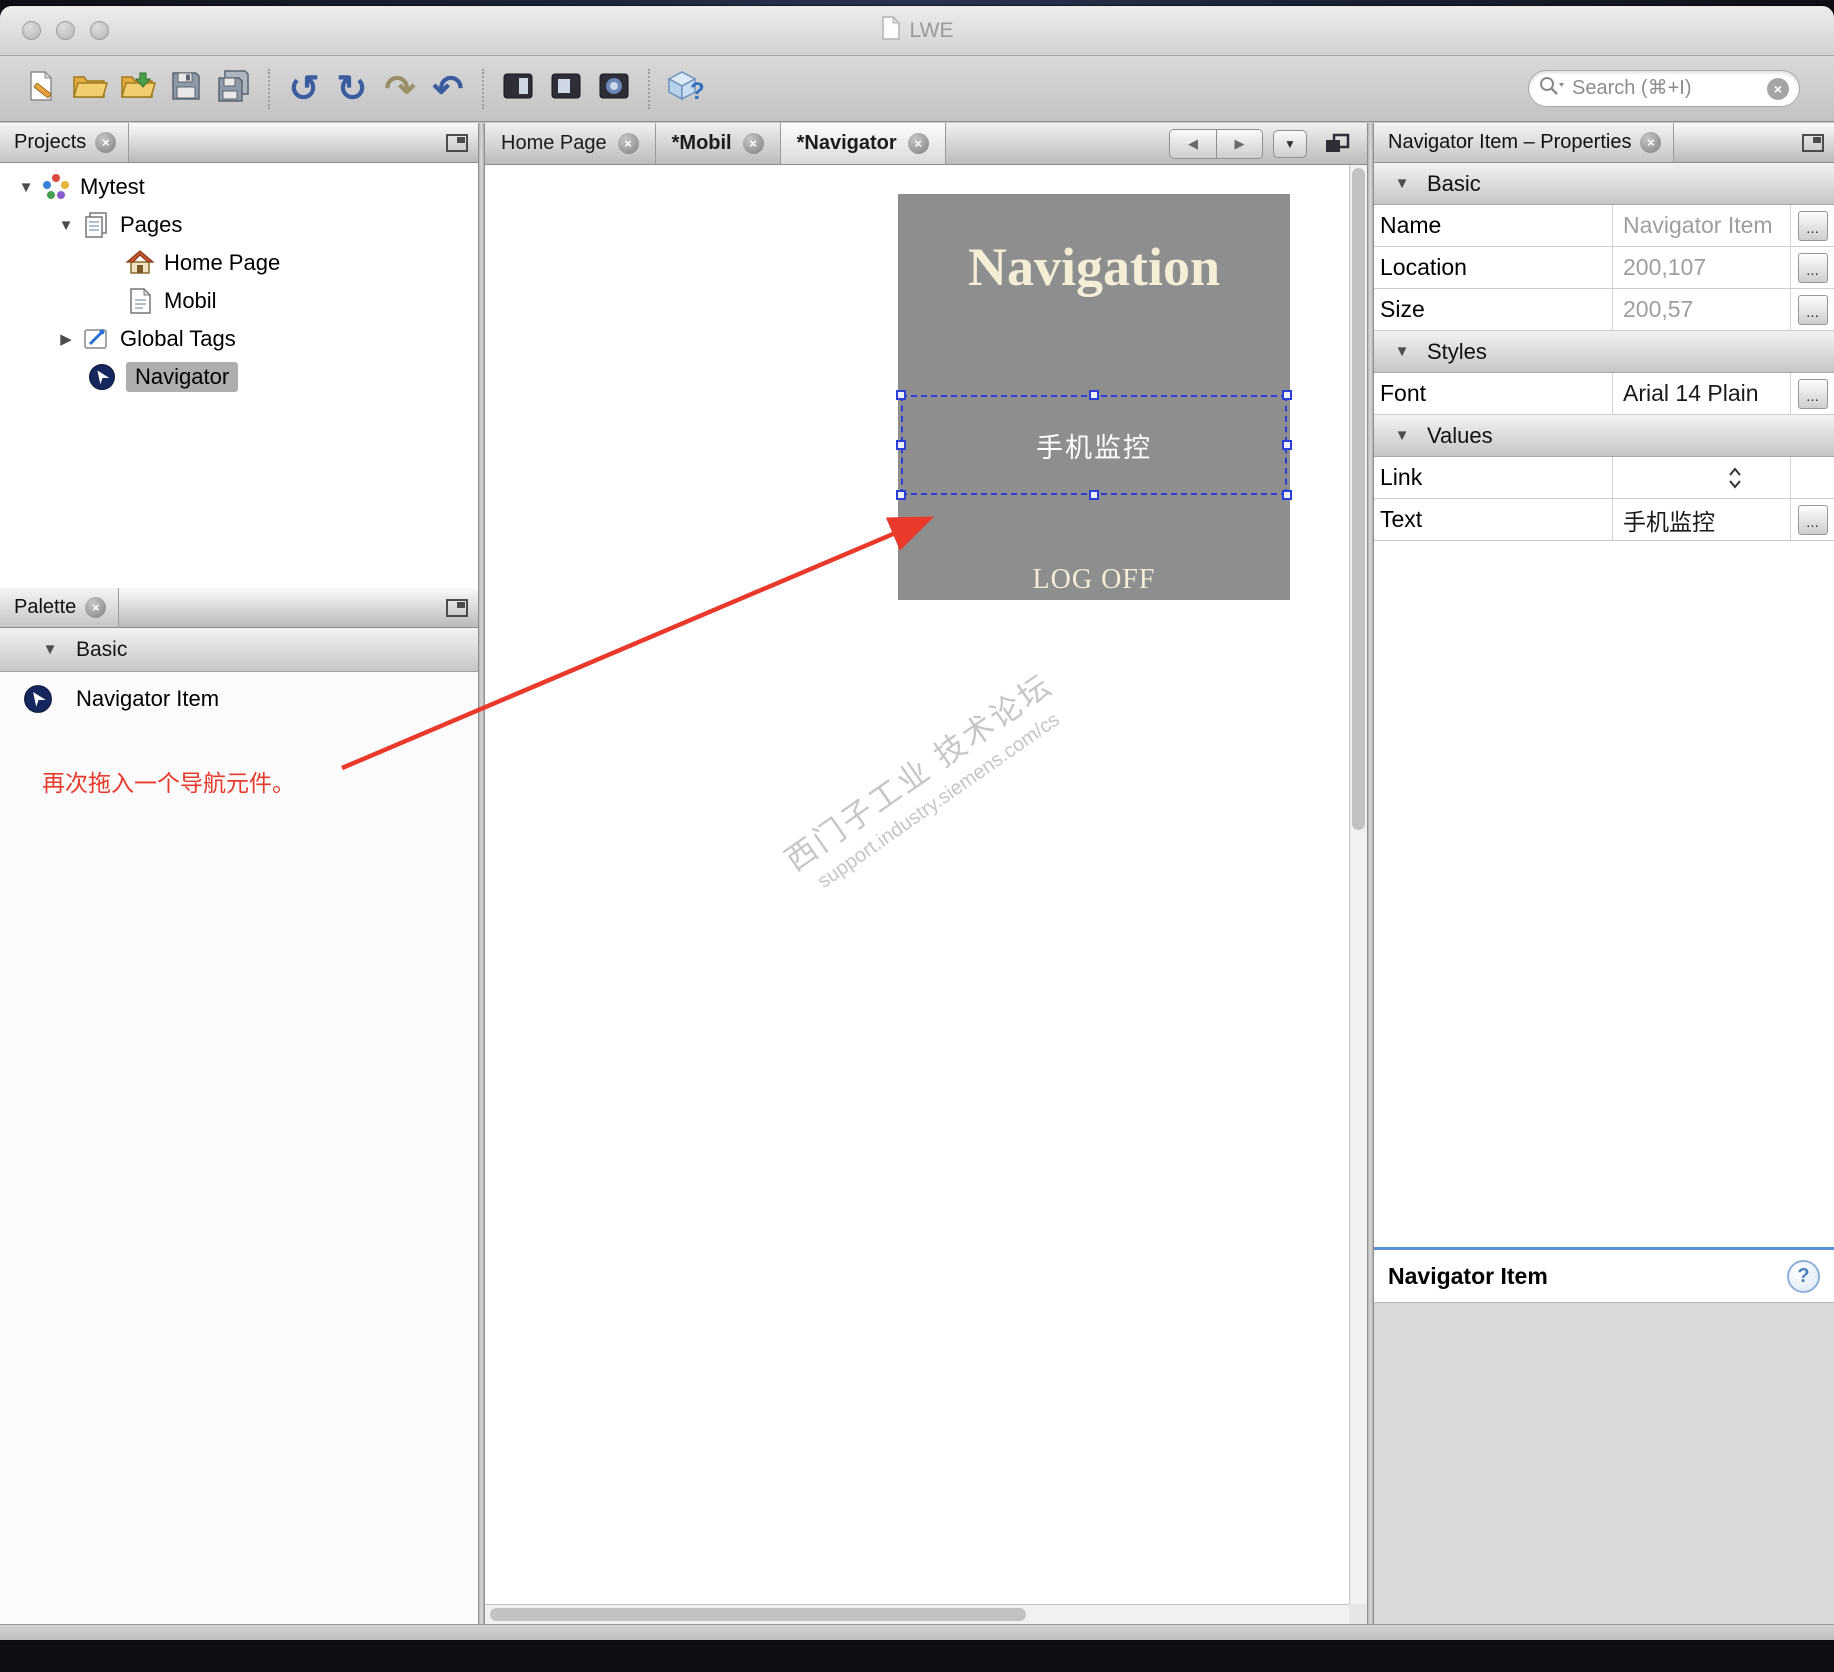  What do you see at coordinates (1552, 89) in the screenshot?
I see `search-icon` at bounding box center [1552, 89].